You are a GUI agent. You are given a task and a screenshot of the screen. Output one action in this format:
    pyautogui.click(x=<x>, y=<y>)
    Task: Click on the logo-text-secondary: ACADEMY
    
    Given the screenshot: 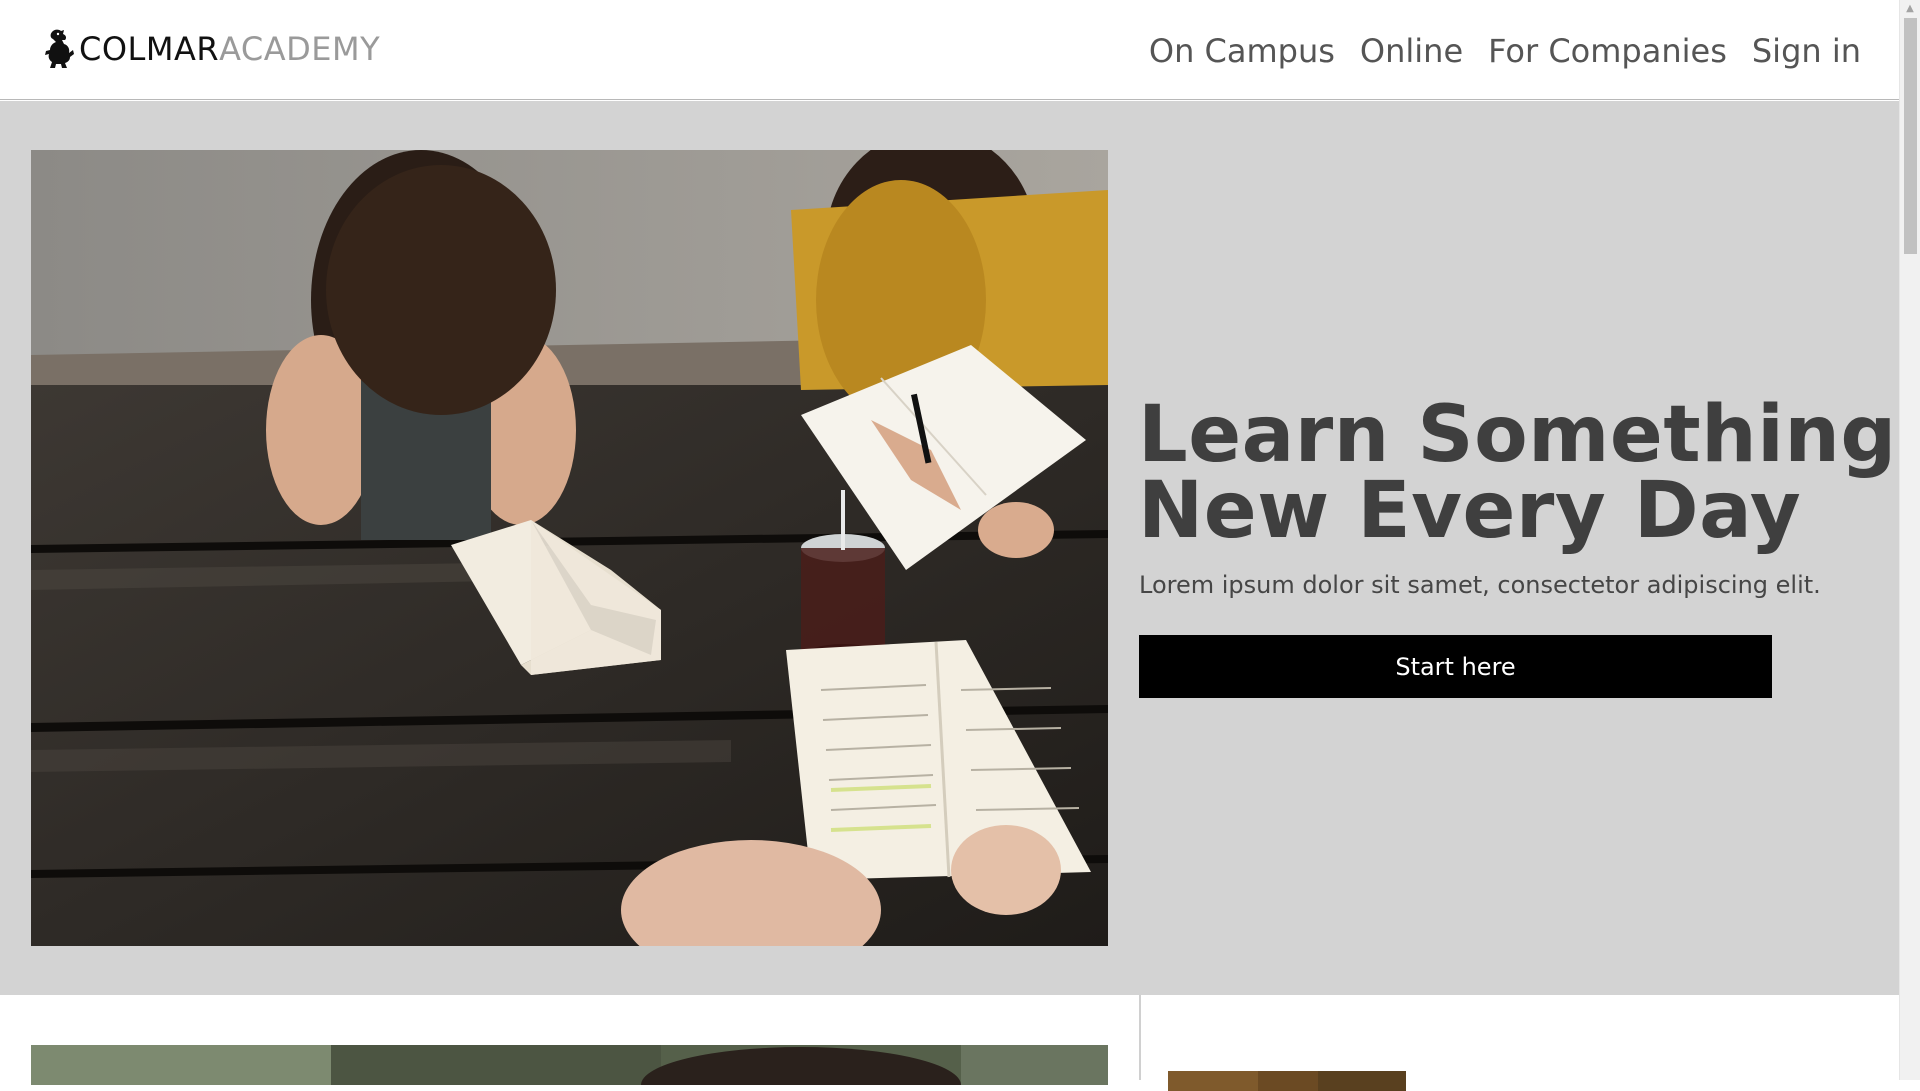 What is the action you would take?
    pyautogui.click(x=300, y=49)
    